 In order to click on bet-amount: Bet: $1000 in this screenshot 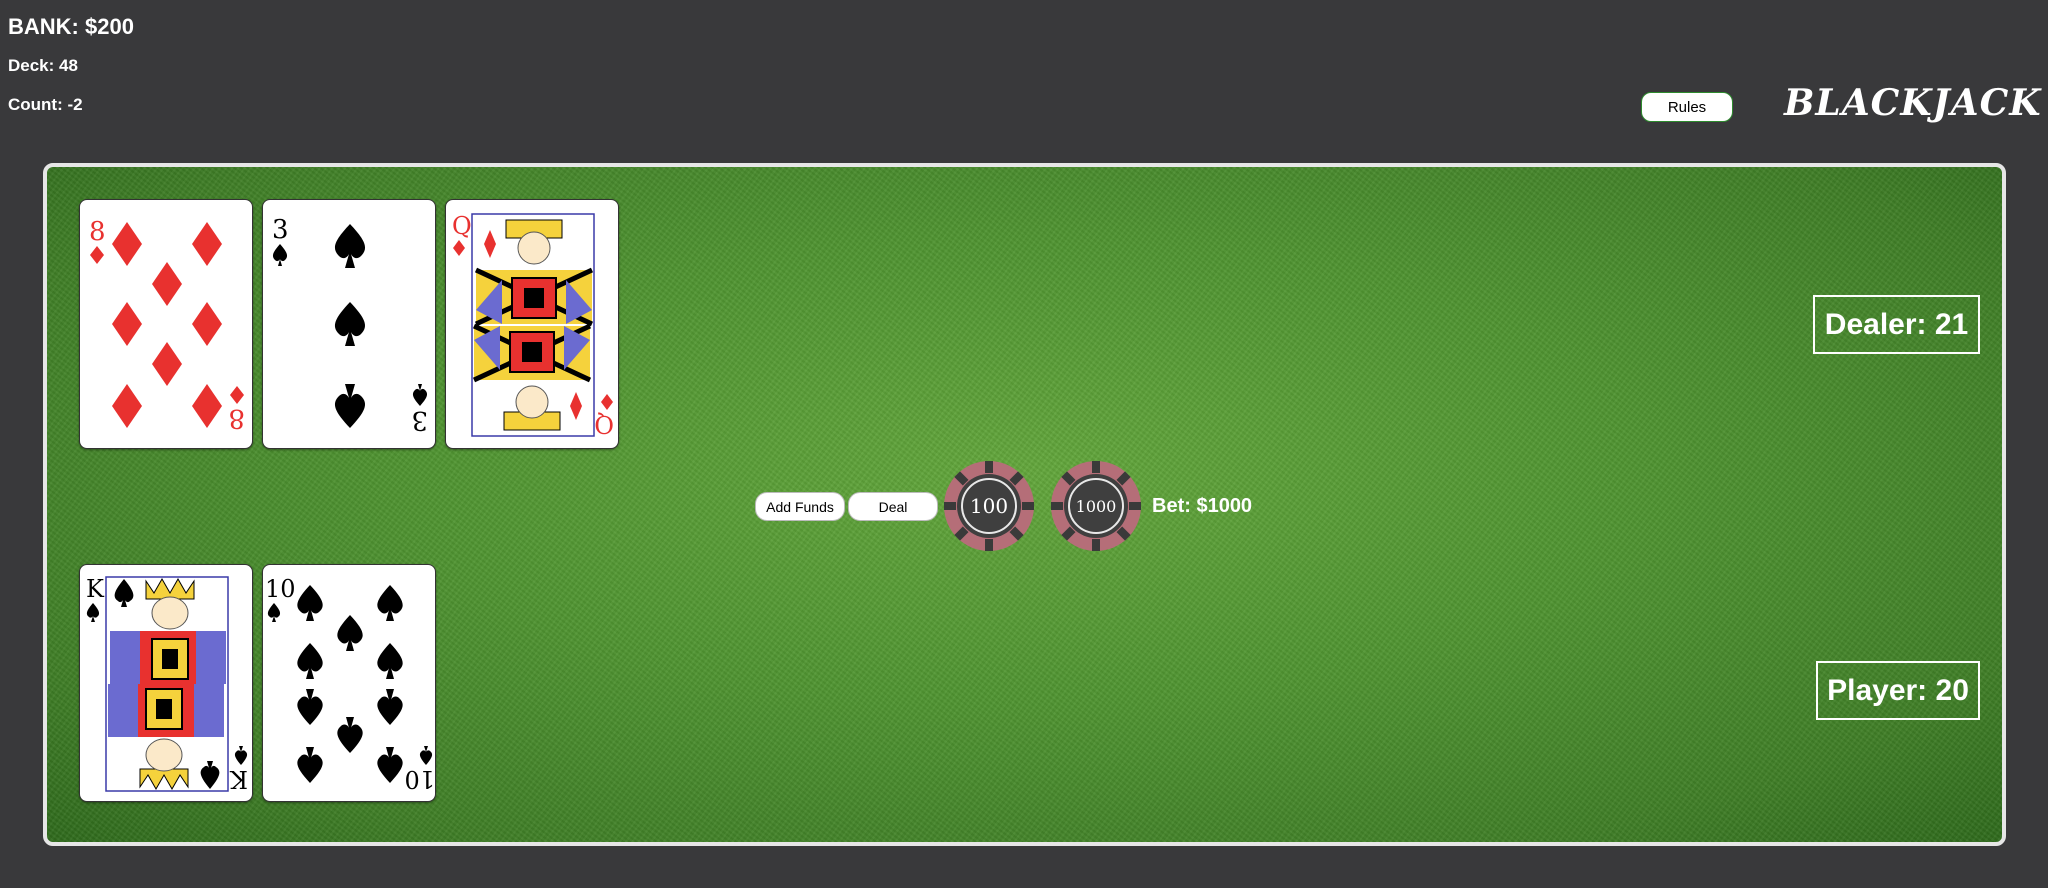, I will do `click(1202, 506)`.